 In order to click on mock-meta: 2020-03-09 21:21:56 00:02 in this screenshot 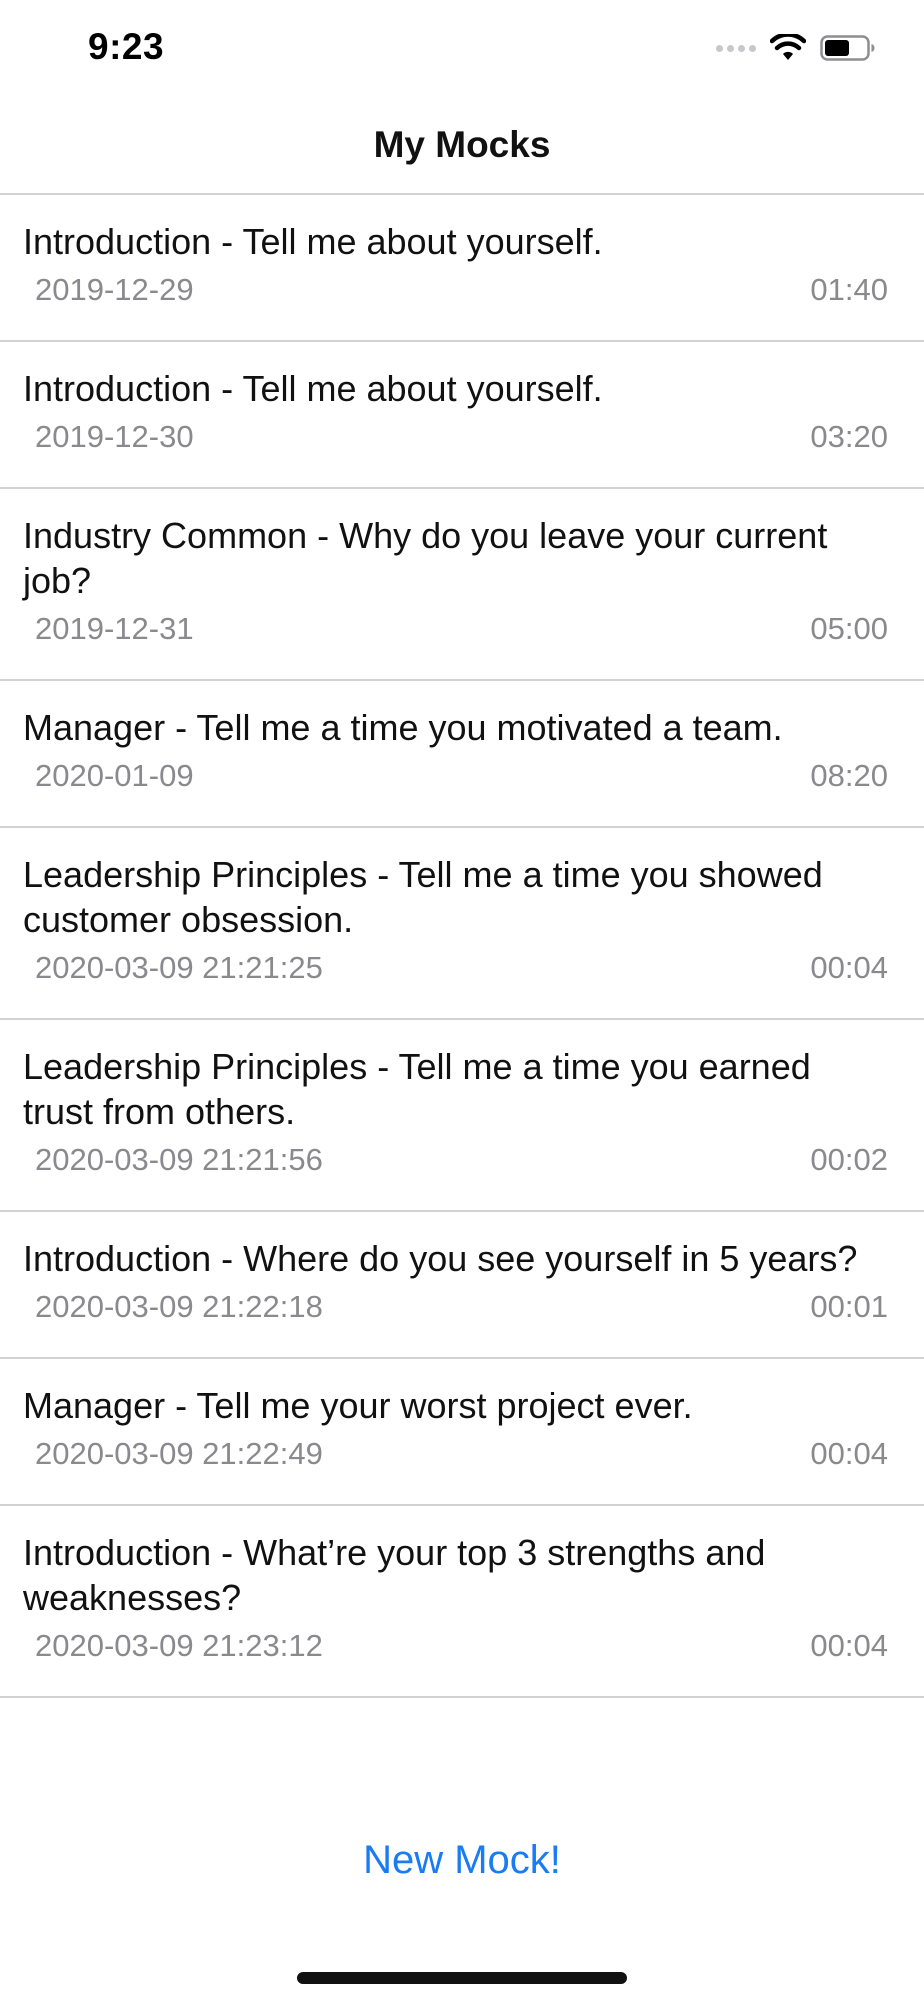, I will do `click(455, 1160)`.